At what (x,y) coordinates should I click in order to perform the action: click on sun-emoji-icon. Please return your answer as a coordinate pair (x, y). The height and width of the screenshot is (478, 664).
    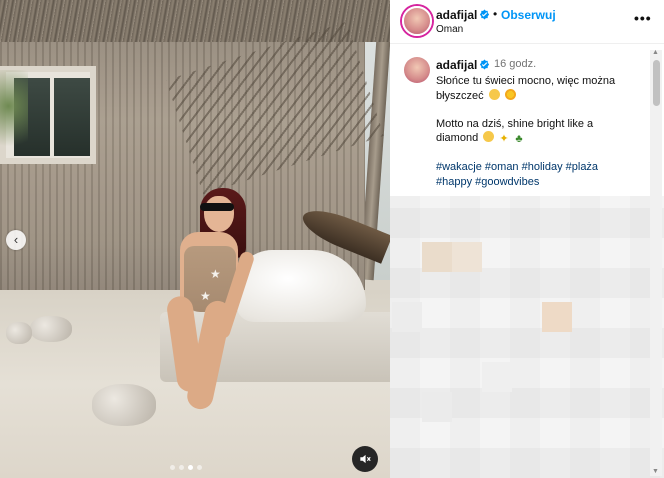
    Looking at the image, I should click on (510, 94).